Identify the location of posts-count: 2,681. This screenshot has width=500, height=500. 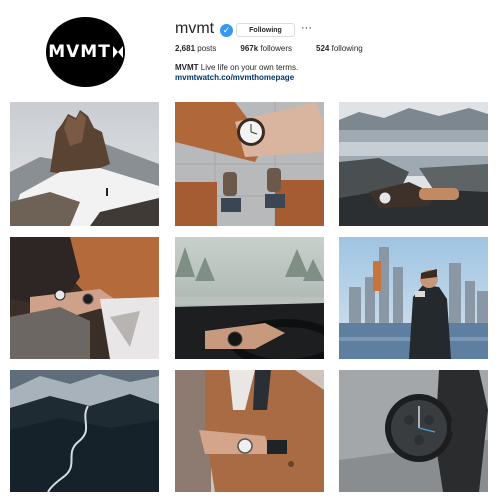
(185, 48).